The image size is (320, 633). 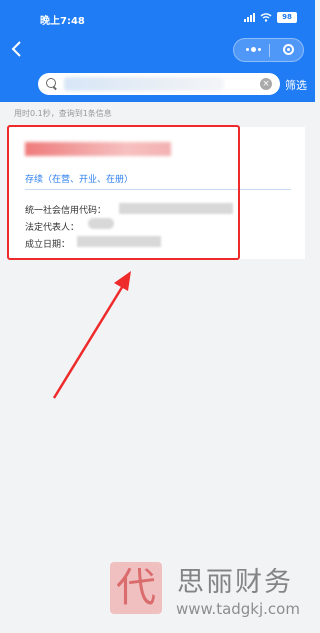 I want to click on status-icons: 98, so click(x=270, y=17).